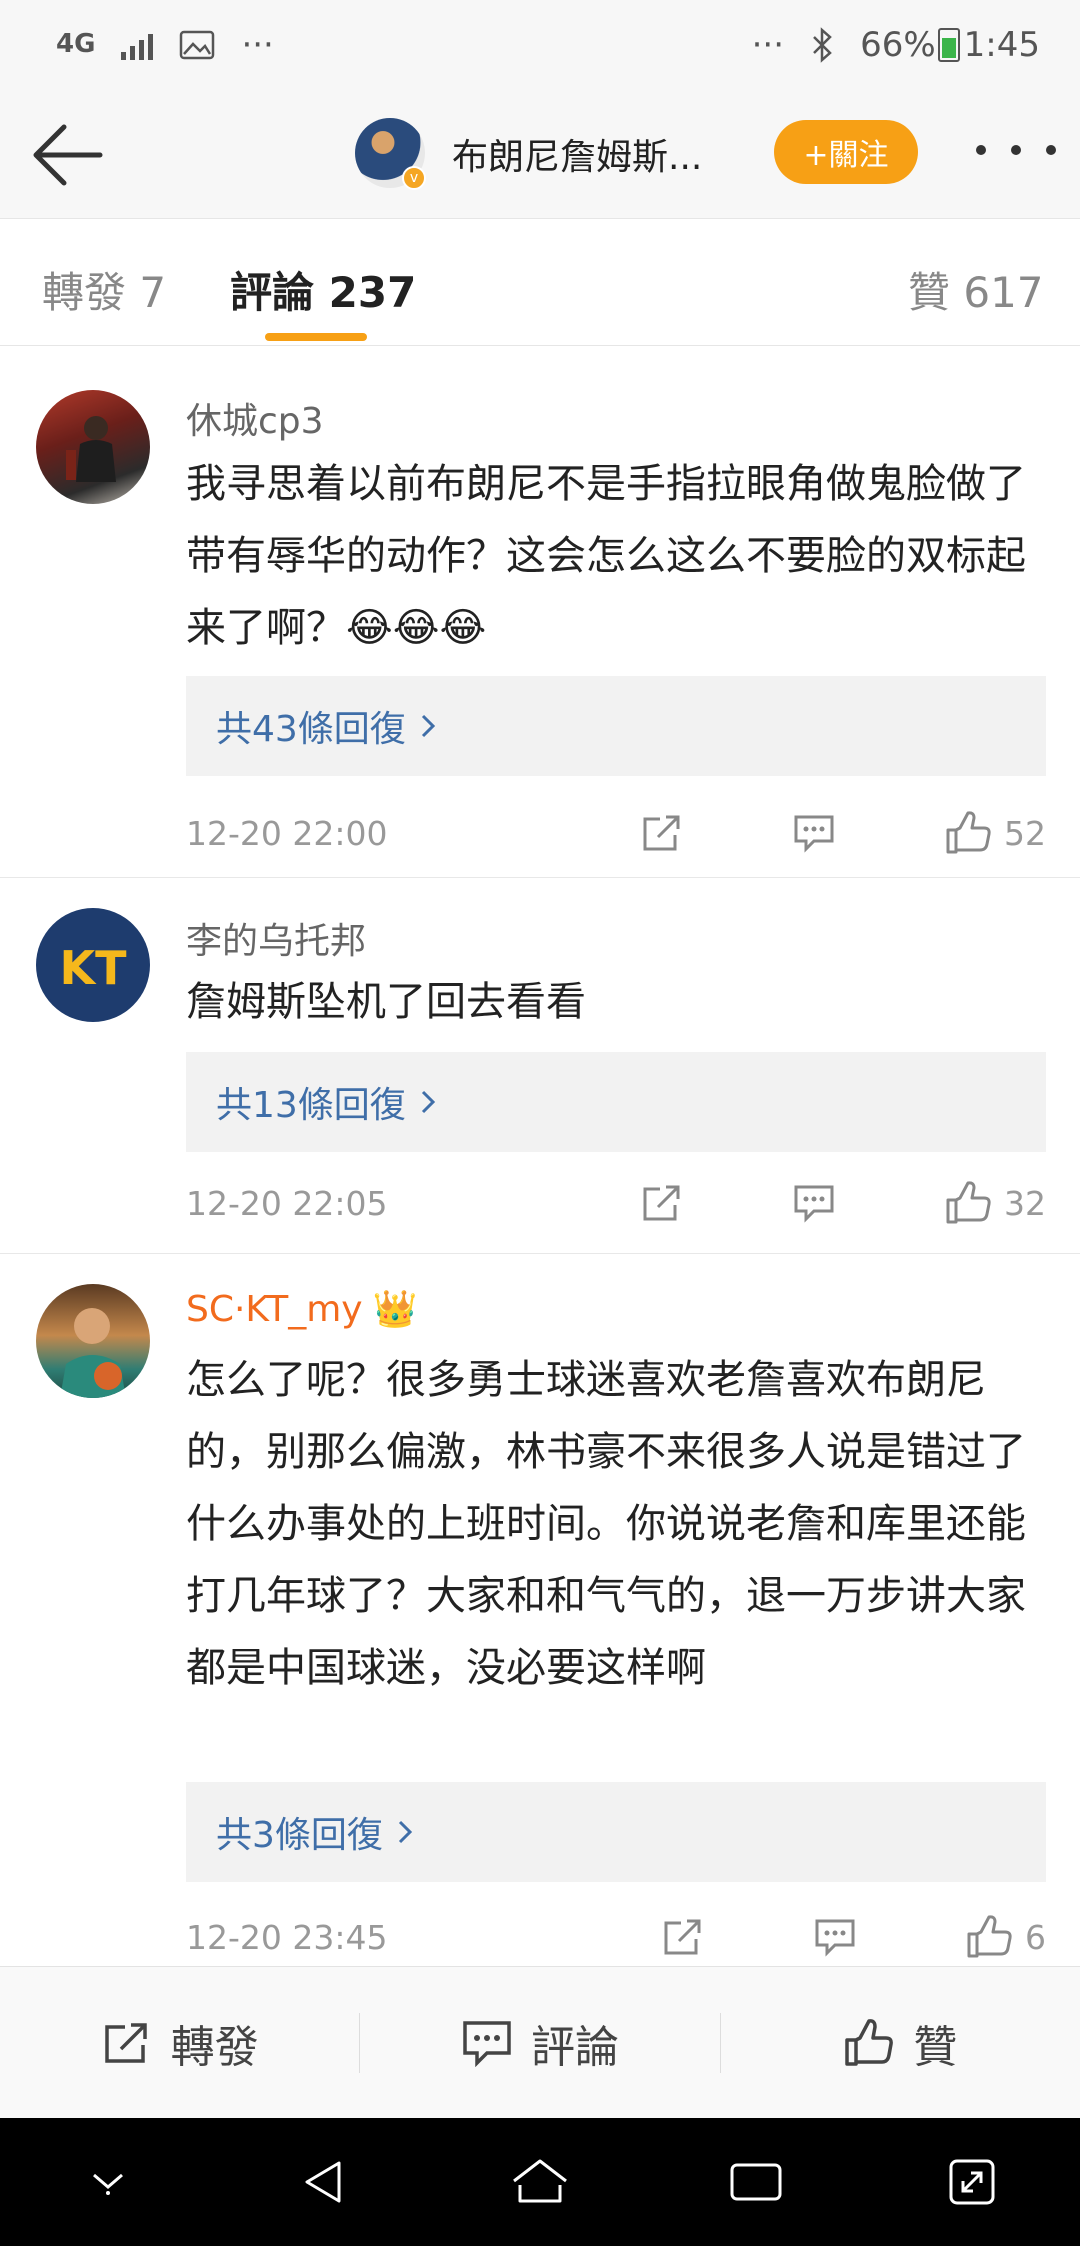 The image size is (1080, 2246). Describe the element at coordinates (287, 1937) in the screenshot. I see `comment-timestamp: 12-20 23:45` at that location.